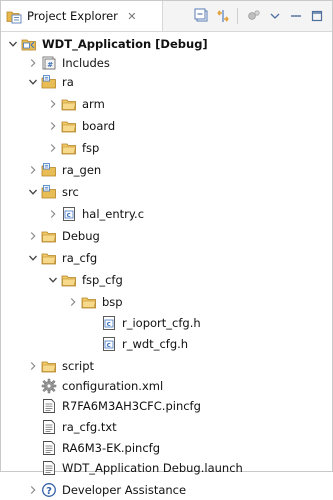  I want to click on h-file-icon: c, so click(109, 323).